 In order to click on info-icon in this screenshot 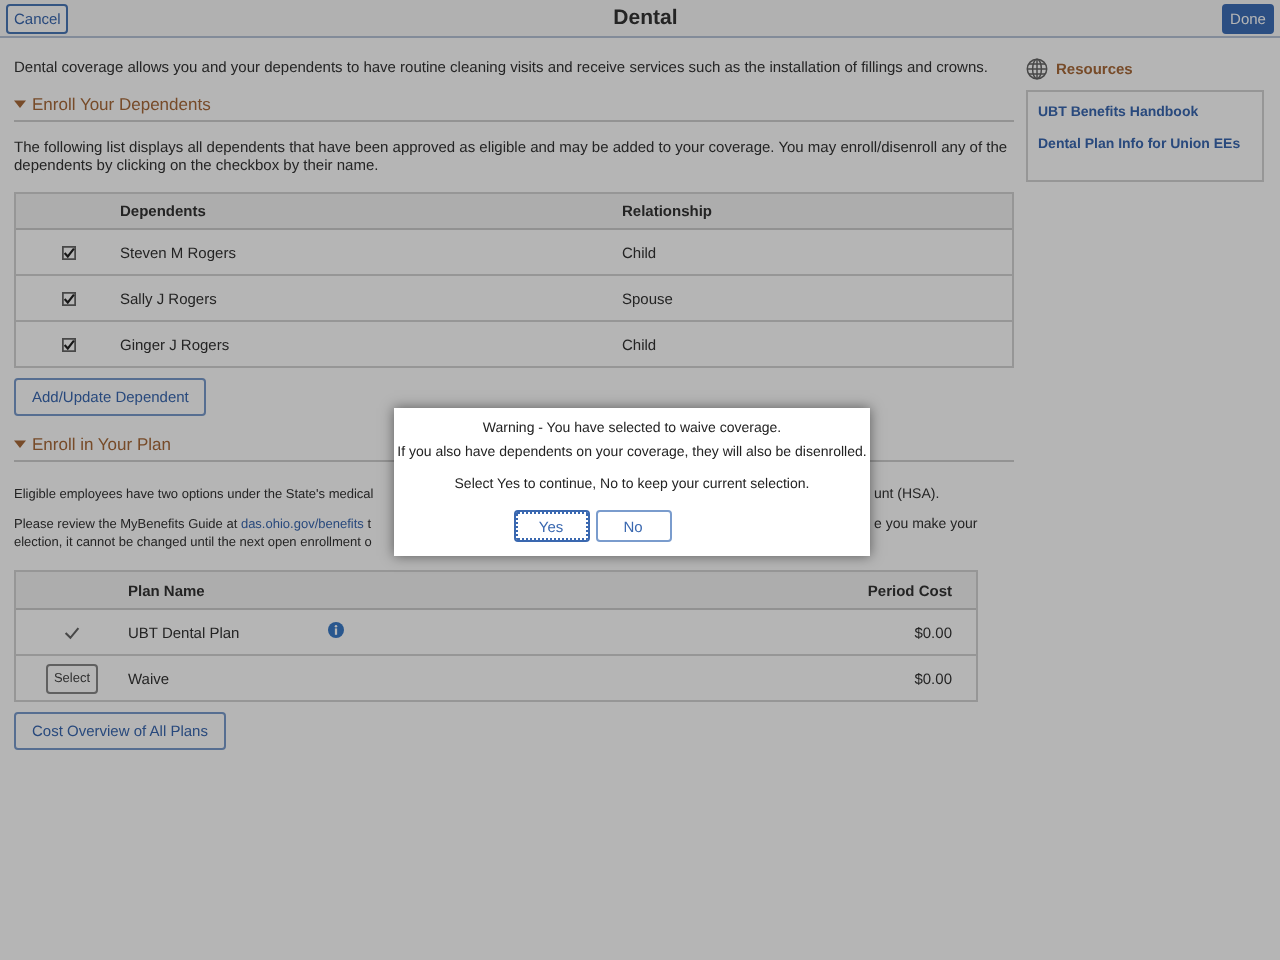, I will do `click(336, 630)`.